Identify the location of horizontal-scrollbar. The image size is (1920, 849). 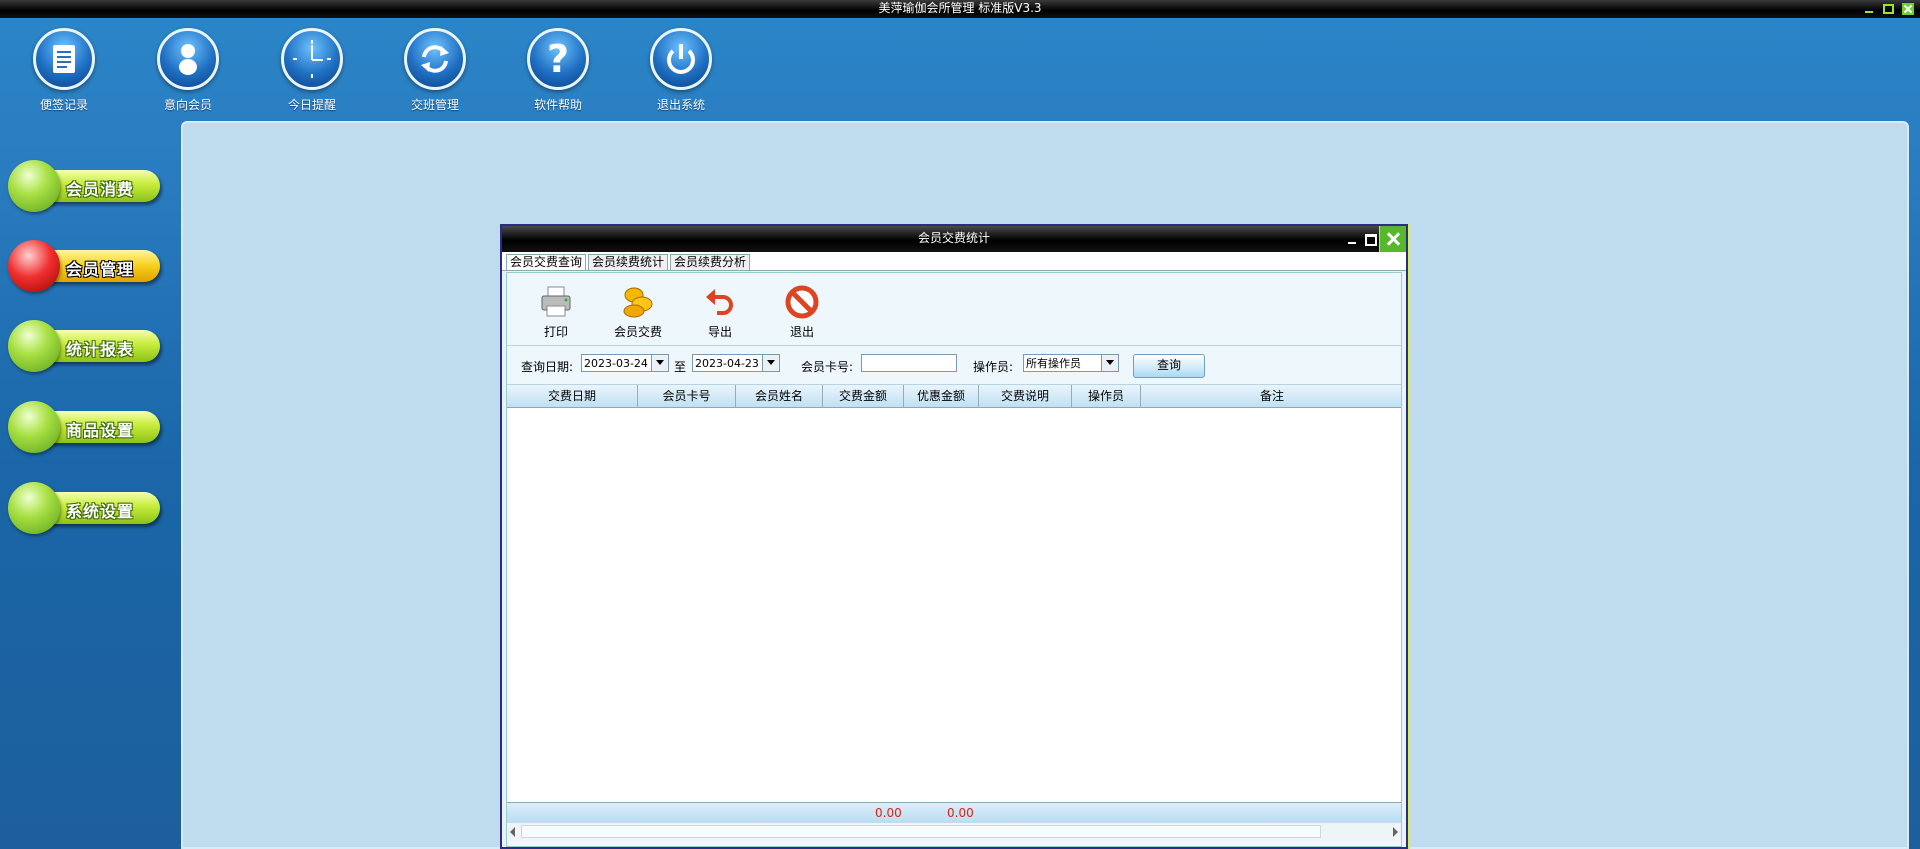
(954, 831).